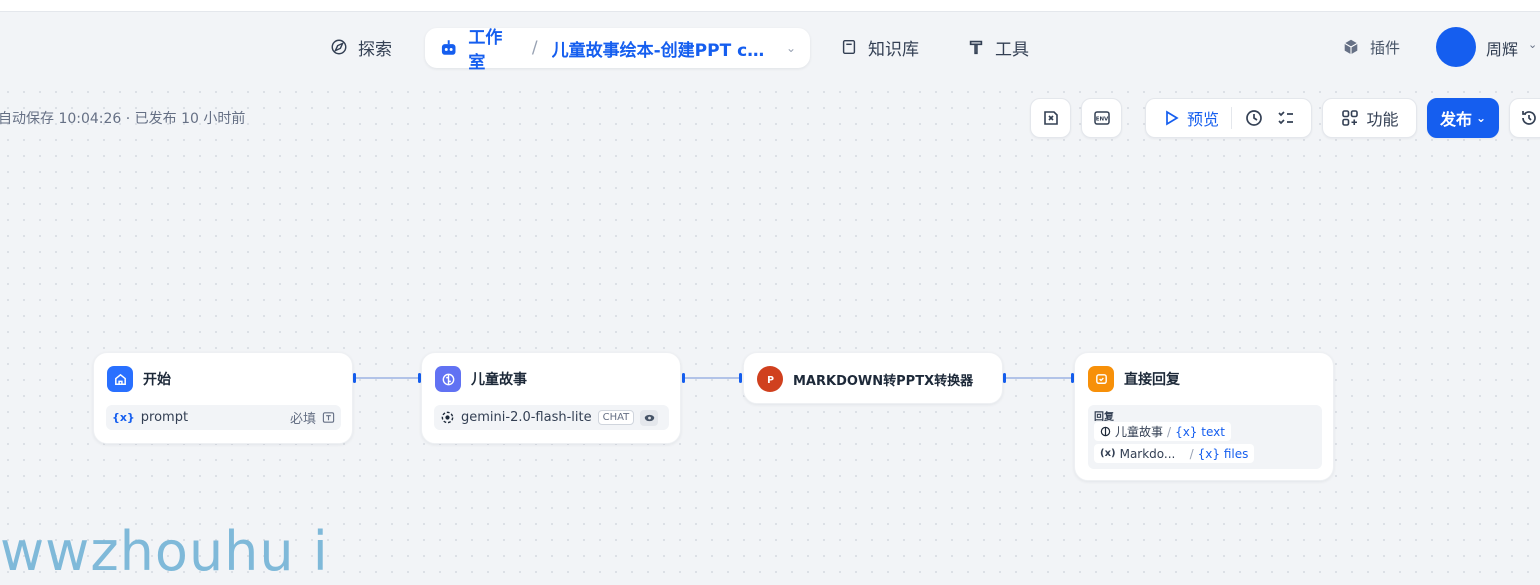 Image resolution: width=1540 pixels, height=585 pixels. I want to click on model-provider-icon, so click(447, 417).